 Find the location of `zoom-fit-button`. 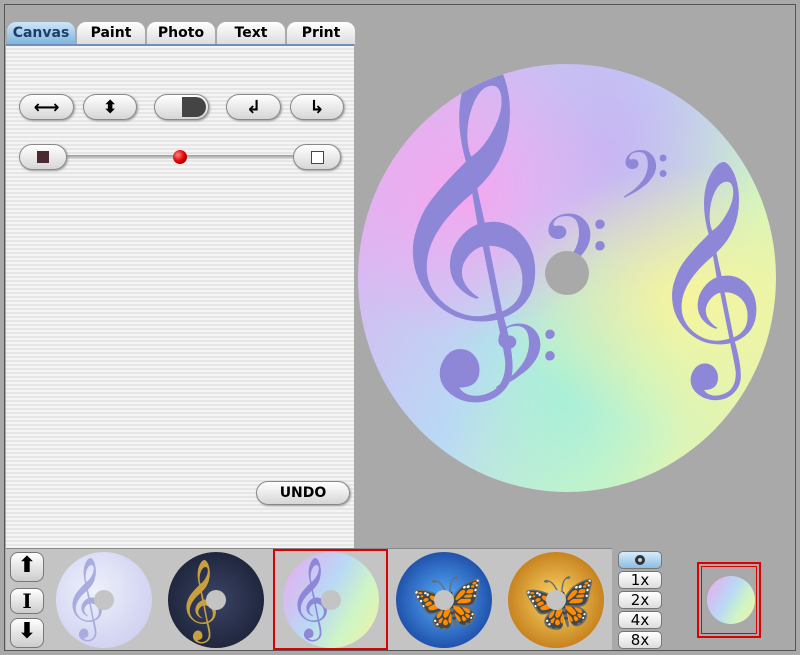

zoom-fit-button is located at coordinates (640, 560).